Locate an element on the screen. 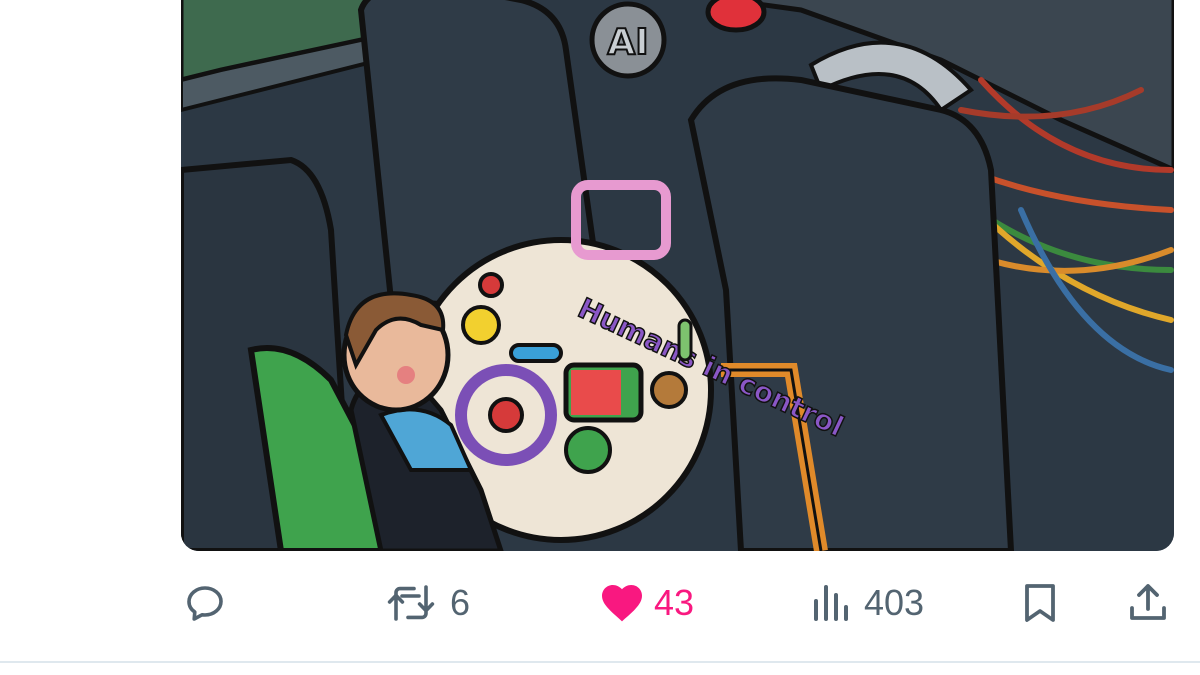  post-action-bar: 6 43 403 is located at coordinates (600, 605).